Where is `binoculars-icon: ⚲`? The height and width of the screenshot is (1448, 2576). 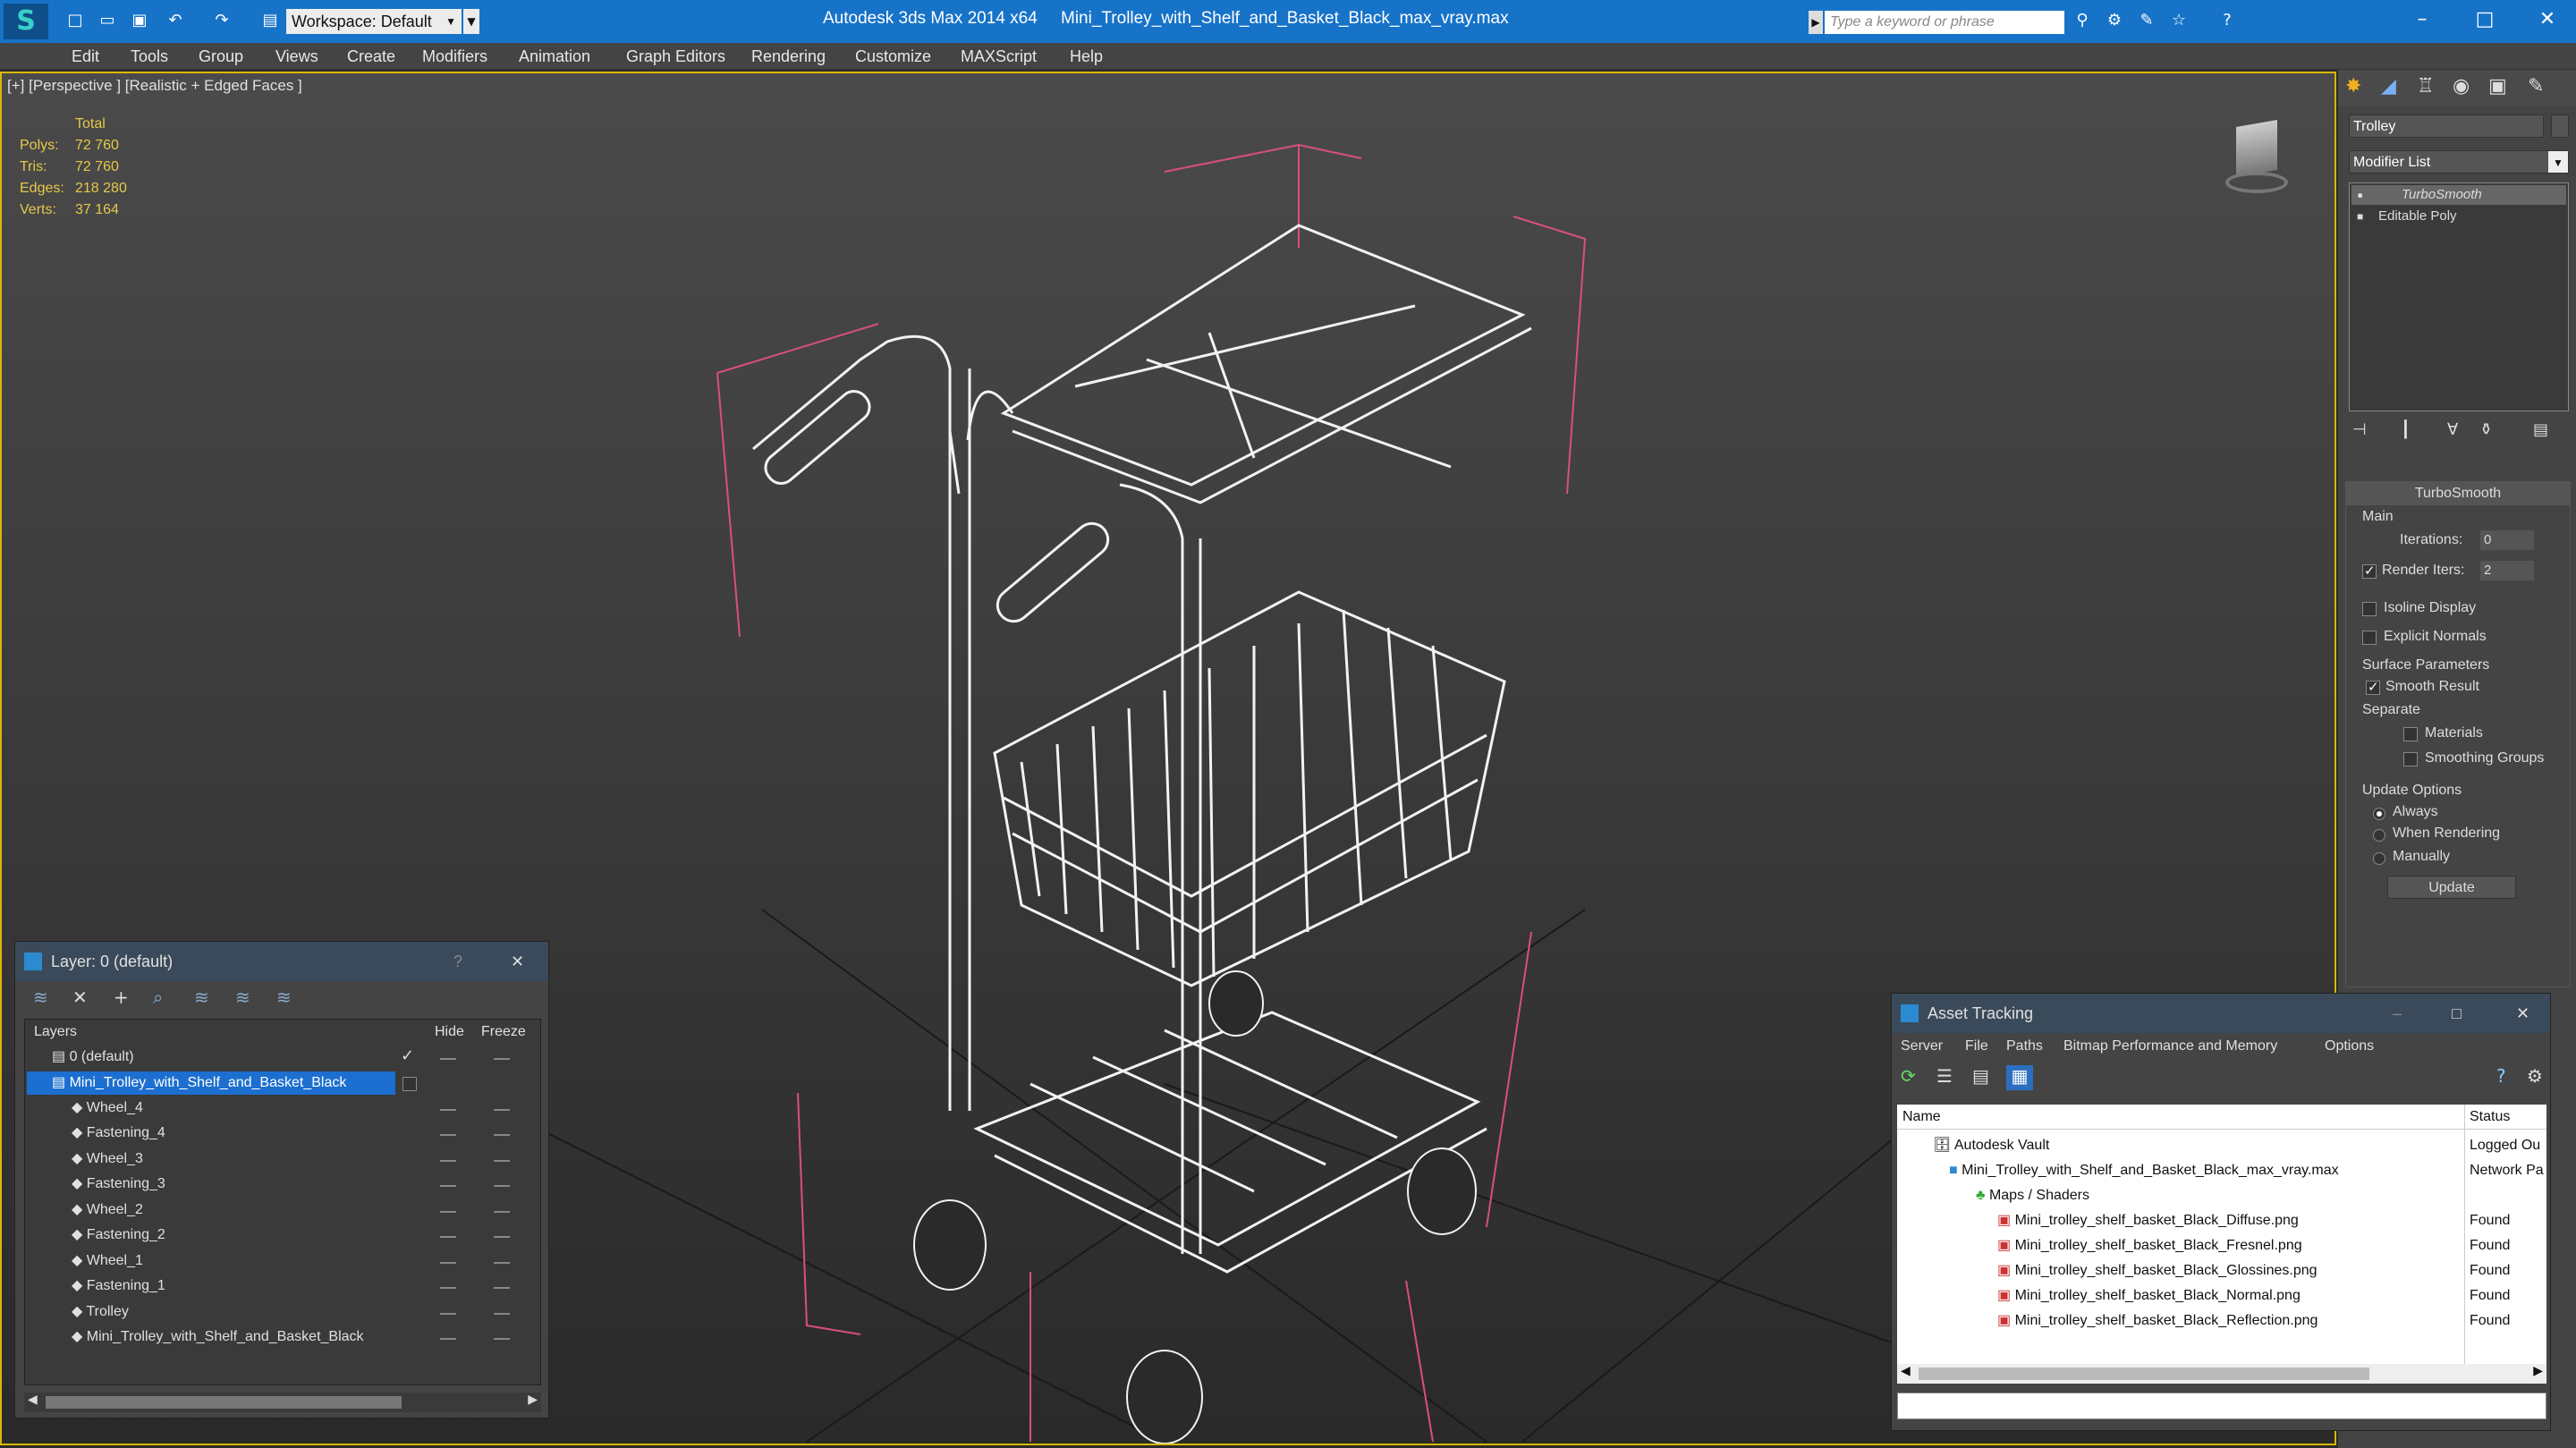
binoculars-icon: ⚲ is located at coordinates (2082, 20).